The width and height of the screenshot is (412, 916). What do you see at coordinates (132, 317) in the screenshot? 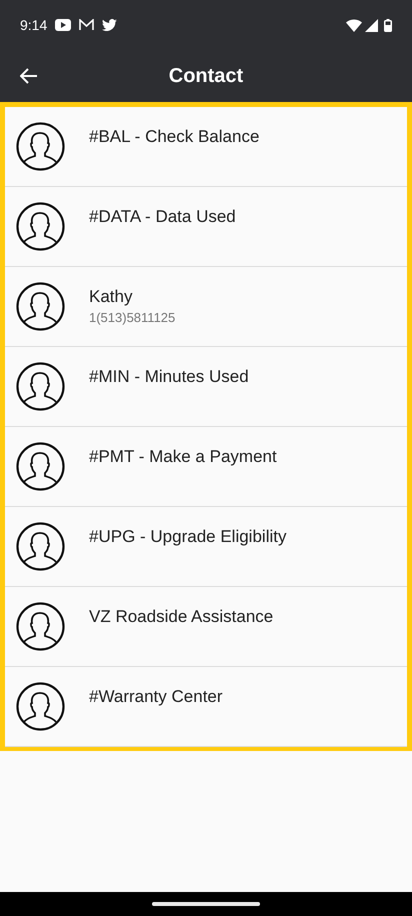
I see `phone-number: 1(513)5811125` at bounding box center [132, 317].